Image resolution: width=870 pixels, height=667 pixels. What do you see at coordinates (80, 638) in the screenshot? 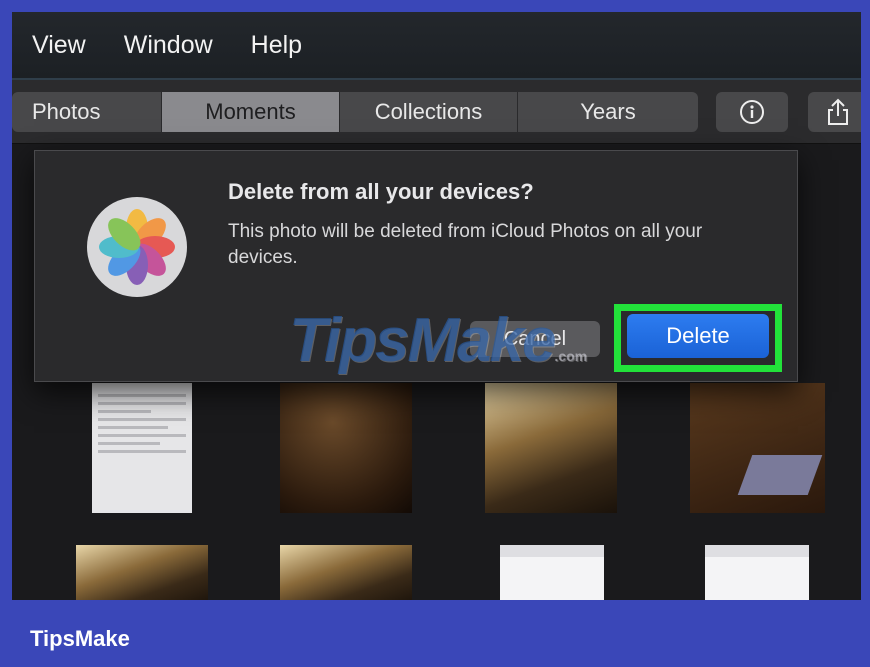
I see `brand-caption: TipsMake` at bounding box center [80, 638].